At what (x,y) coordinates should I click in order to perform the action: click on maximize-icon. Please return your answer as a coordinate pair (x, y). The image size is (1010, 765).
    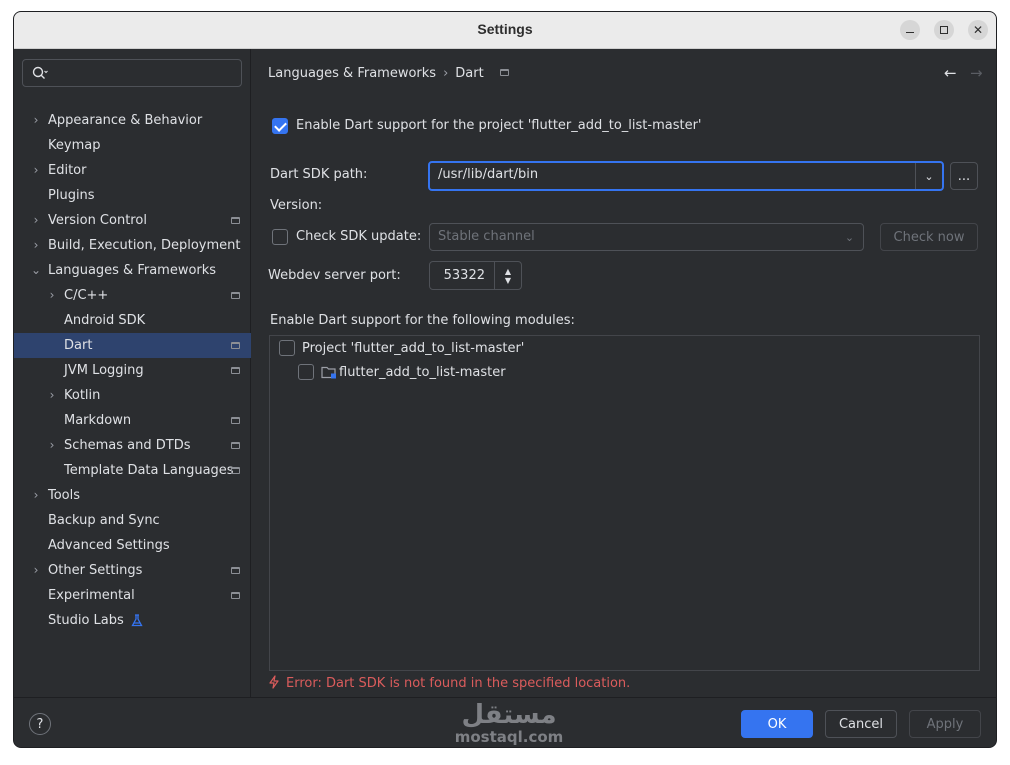
    Looking at the image, I should click on (944, 30).